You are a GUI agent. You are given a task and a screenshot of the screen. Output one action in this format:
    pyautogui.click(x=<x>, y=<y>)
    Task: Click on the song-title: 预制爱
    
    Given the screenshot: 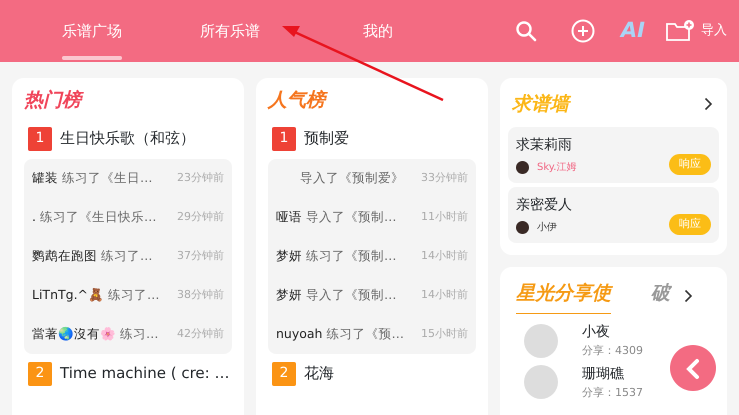 What is the action you would take?
    pyautogui.click(x=326, y=138)
    